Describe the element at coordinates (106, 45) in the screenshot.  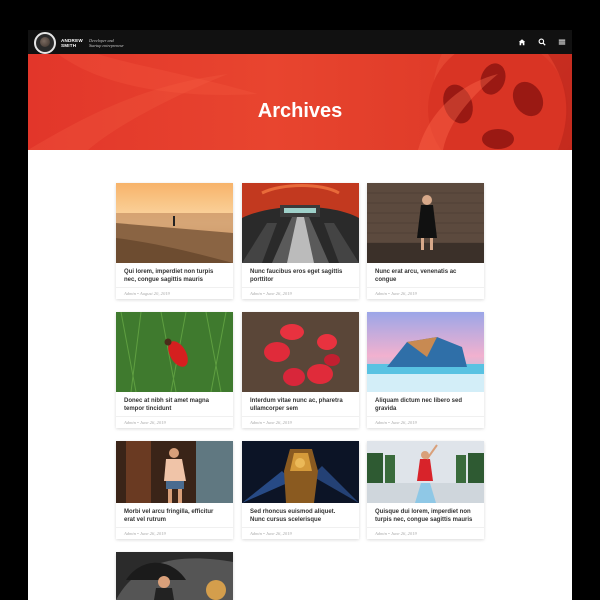
I see `tagline-line2: Startup entrepreneur` at that location.